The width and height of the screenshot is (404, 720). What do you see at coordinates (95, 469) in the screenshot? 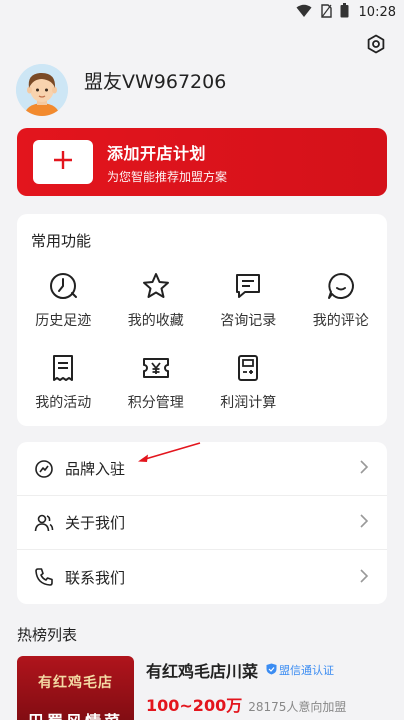
I see `menu-label: 品牌入驻` at bounding box center [95, 469].